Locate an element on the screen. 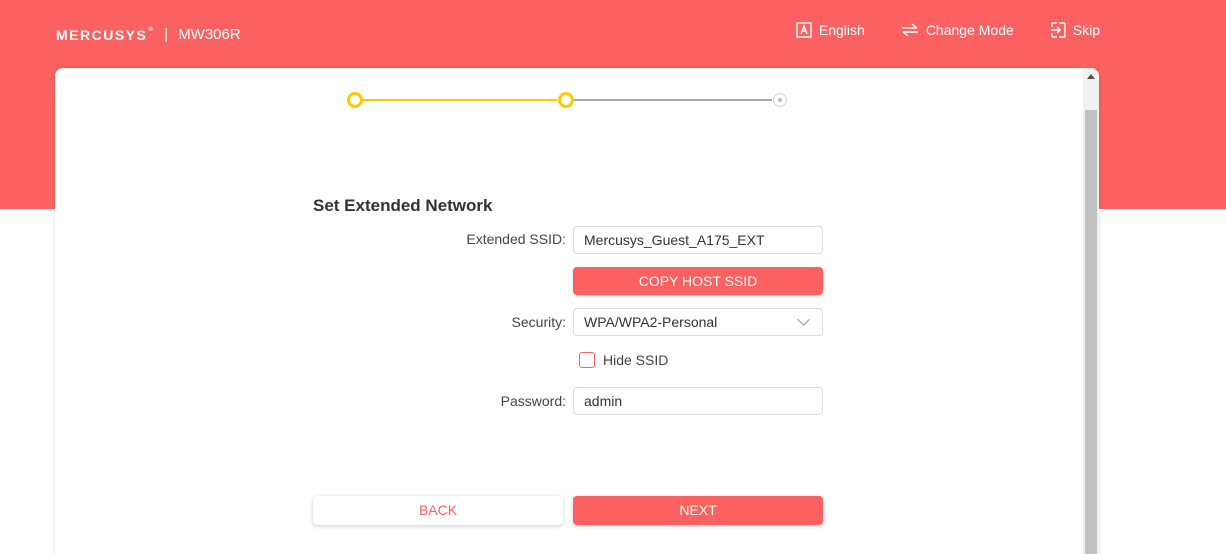  next-button: NEXT is located at coordinates (698, 510).